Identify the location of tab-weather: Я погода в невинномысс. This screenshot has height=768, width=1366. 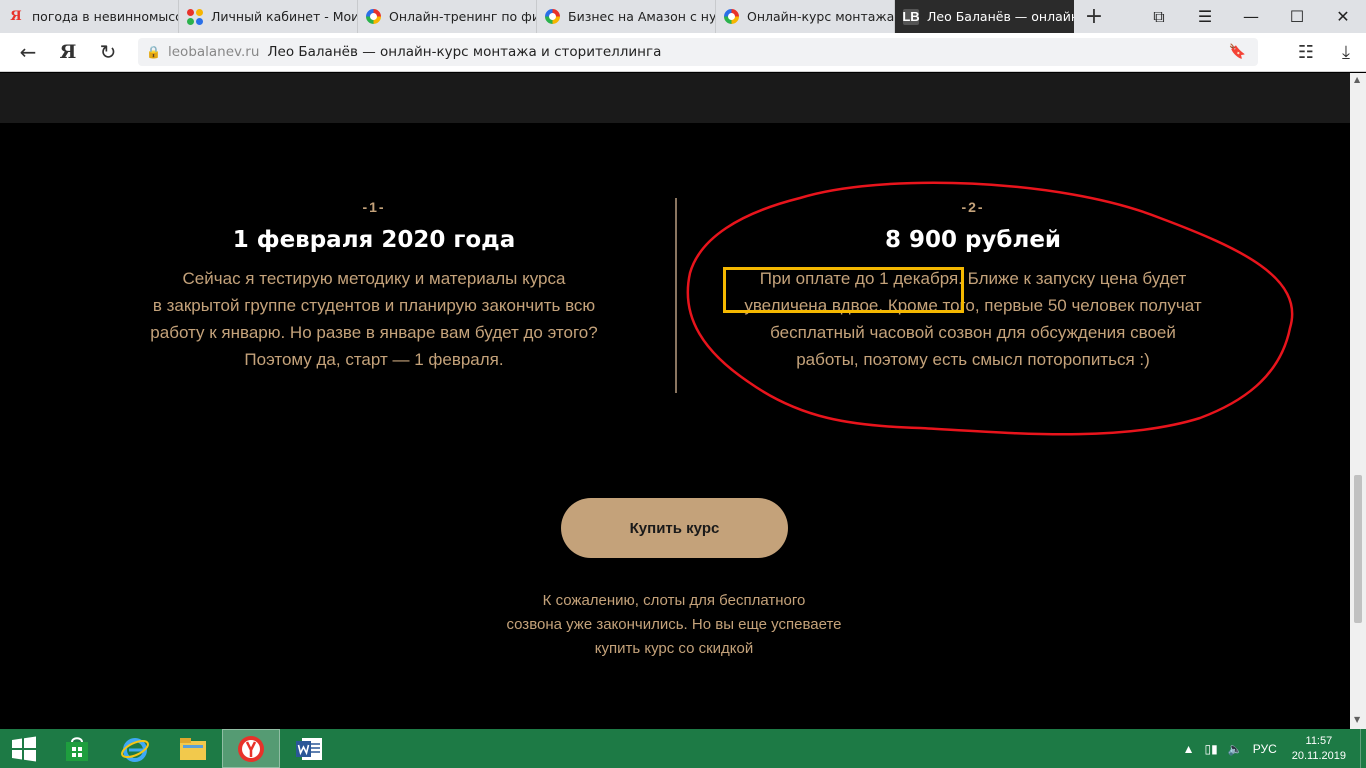
(89, 16).